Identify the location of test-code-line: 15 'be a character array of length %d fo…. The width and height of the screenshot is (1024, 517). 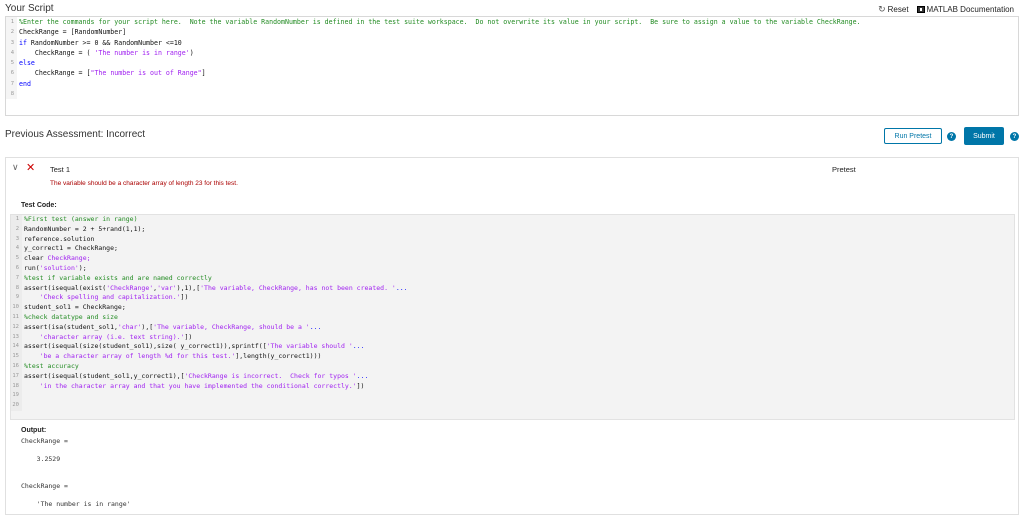
(512, 357).